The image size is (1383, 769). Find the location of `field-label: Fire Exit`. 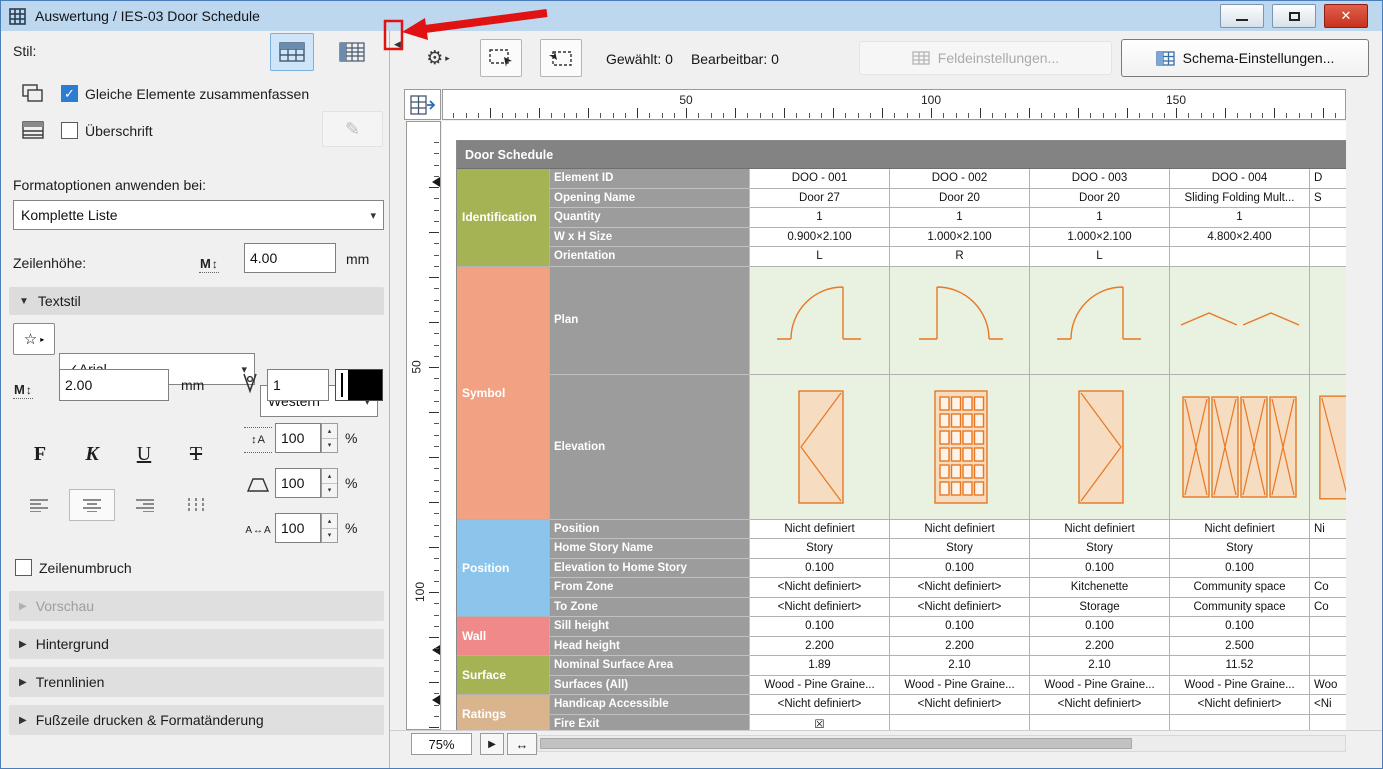

field-label: Fire Exit is located at coordinates (650, 722).